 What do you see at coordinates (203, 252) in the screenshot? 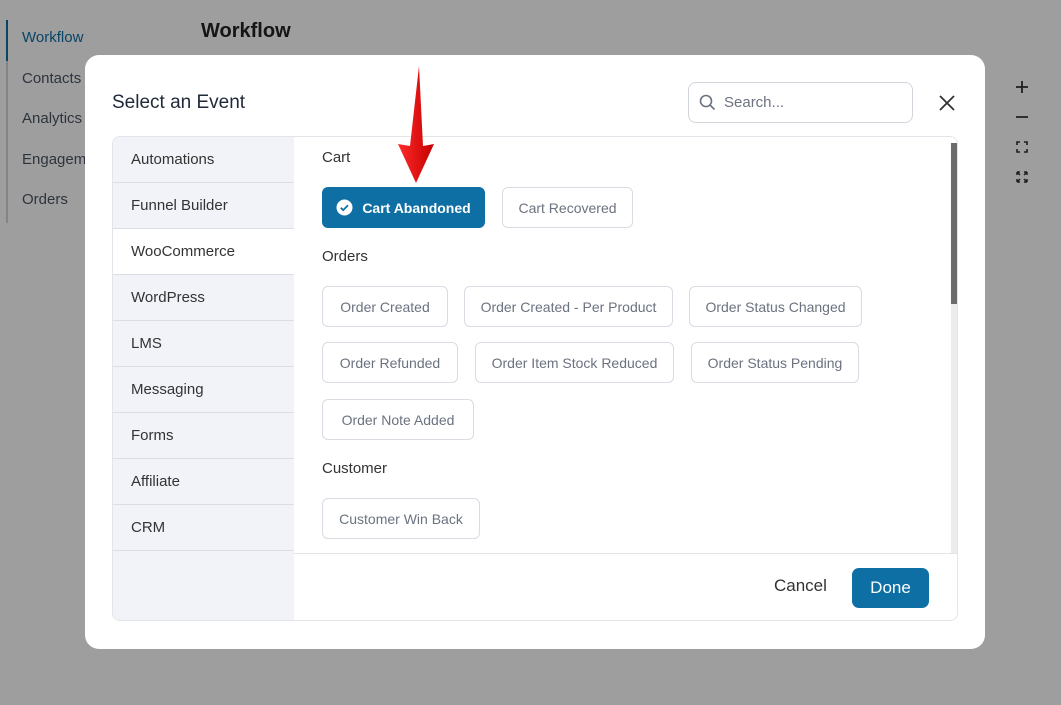
I see `category-woocommerce: WooCommerce` at bounding box center [203, 252].